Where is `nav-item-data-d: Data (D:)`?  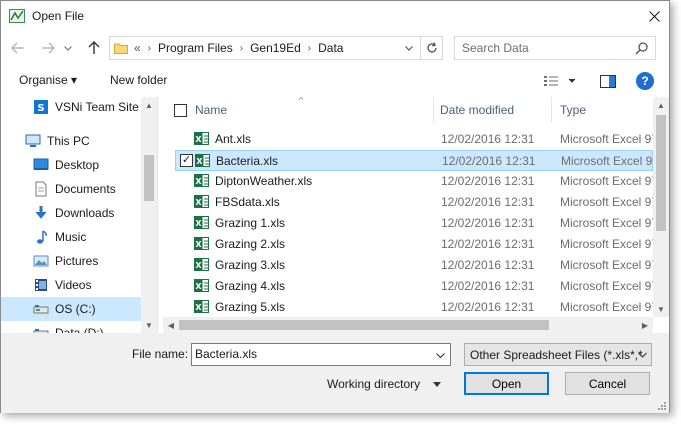
nav-item-data-d: Data (D:) is located at coordinates (71, 327).